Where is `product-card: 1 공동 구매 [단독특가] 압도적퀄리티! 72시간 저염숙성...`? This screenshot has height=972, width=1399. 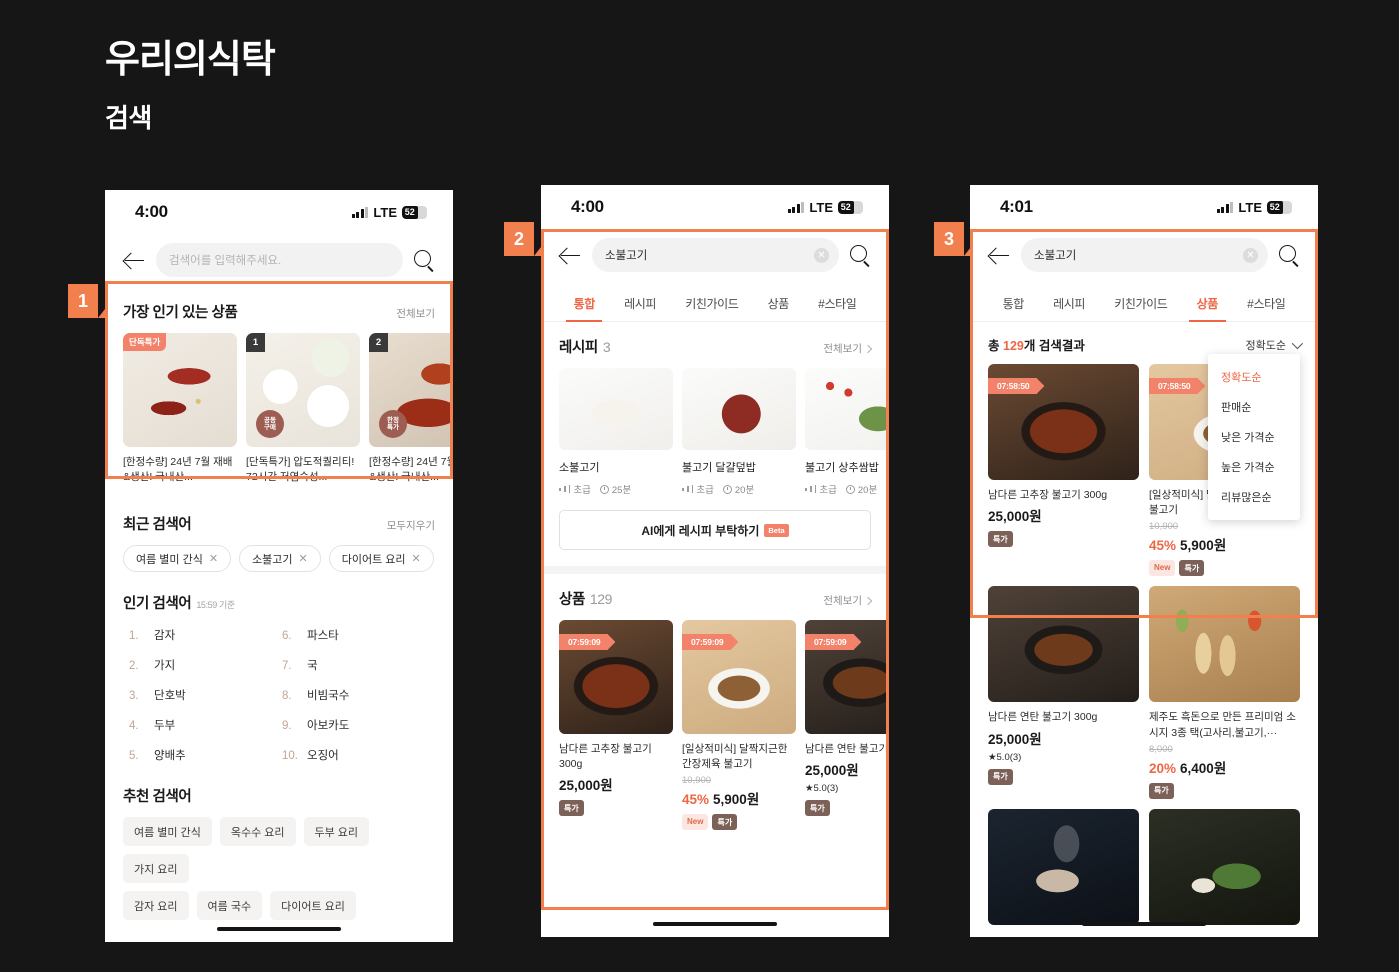
product-card: 1 공동 구매 [단독특가] 압도적퀄리티! 72시간 저염숙성... is located at coordinates (303, 409).